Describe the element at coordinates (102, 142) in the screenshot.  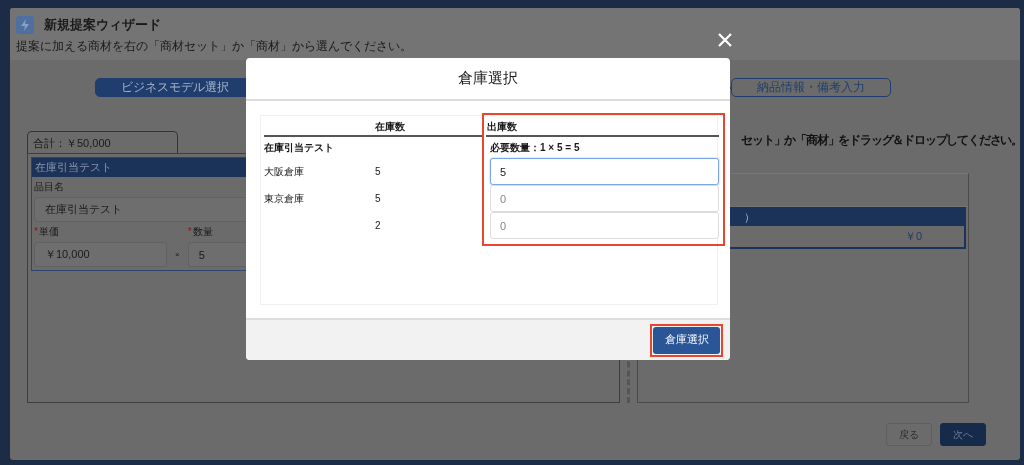
I see `total-tab: 合計：￥50,000` at that location.